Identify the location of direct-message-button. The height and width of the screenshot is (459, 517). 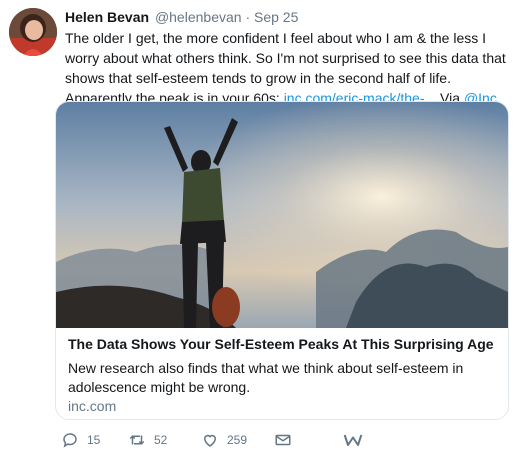
(283, 440).